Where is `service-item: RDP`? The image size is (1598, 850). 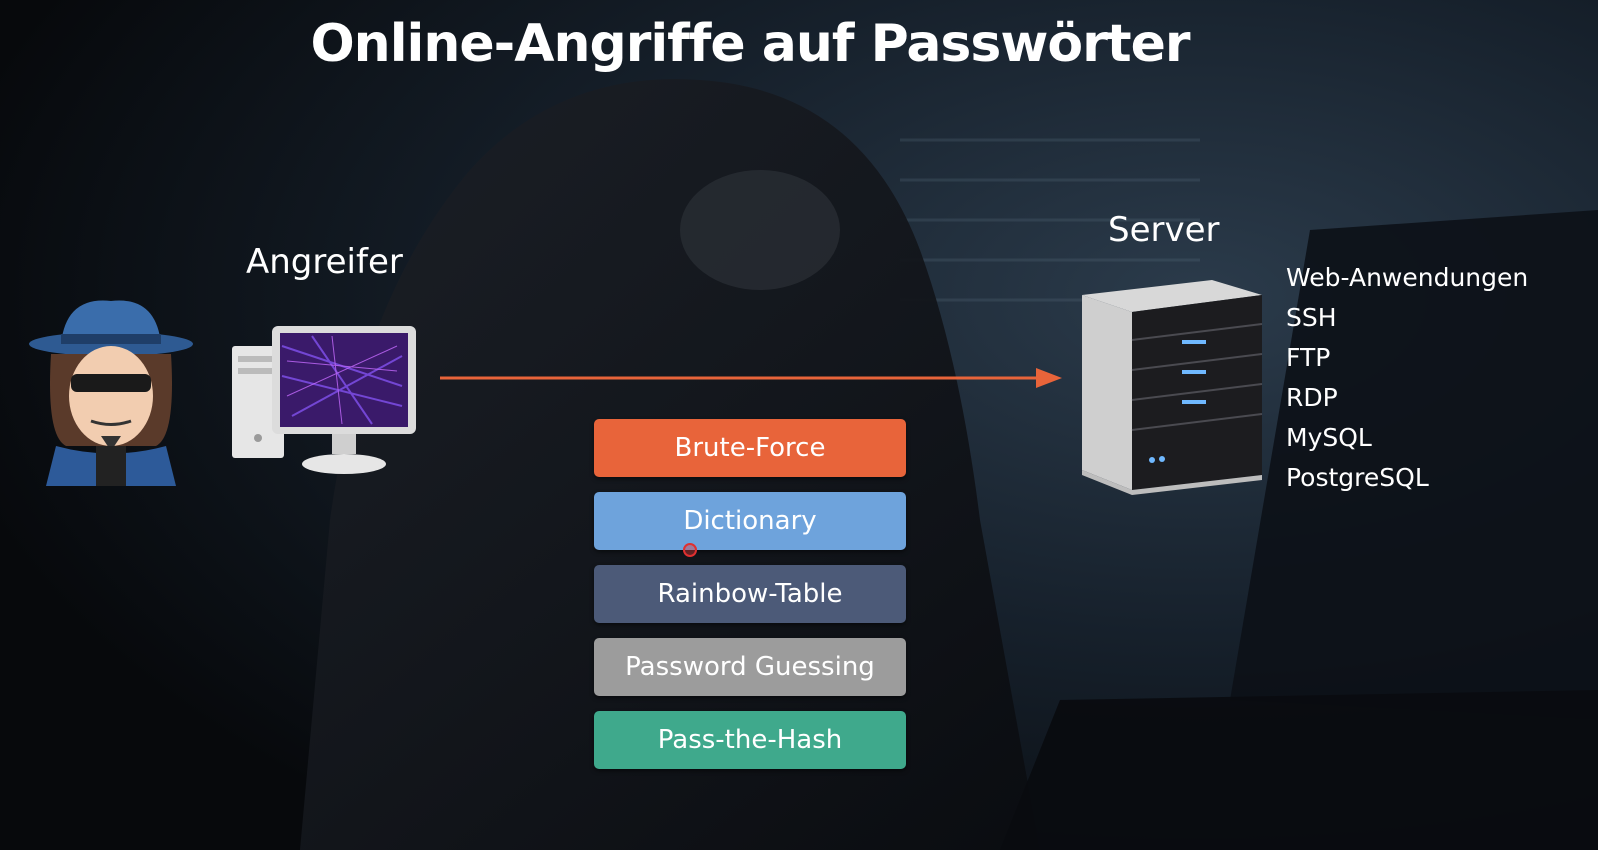 service-item: RDP is located at coordinates (1312, 397).